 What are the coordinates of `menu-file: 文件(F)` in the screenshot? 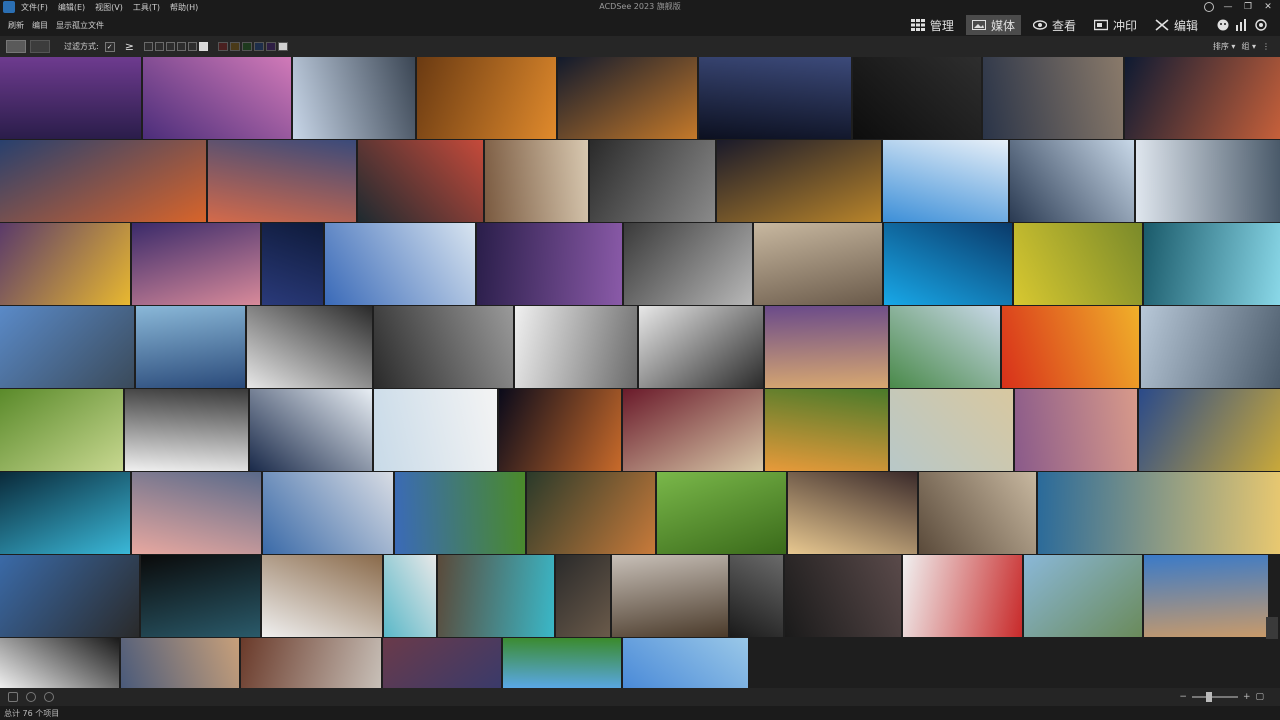 It's located at (34, 7).